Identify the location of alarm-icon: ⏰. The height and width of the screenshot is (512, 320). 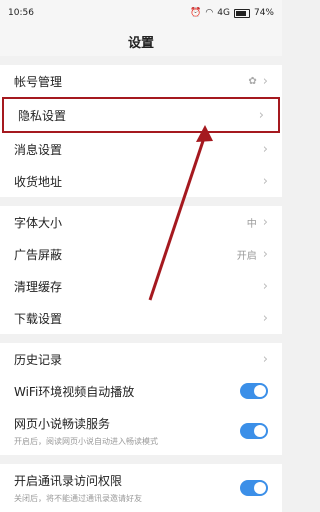
(196, 13).